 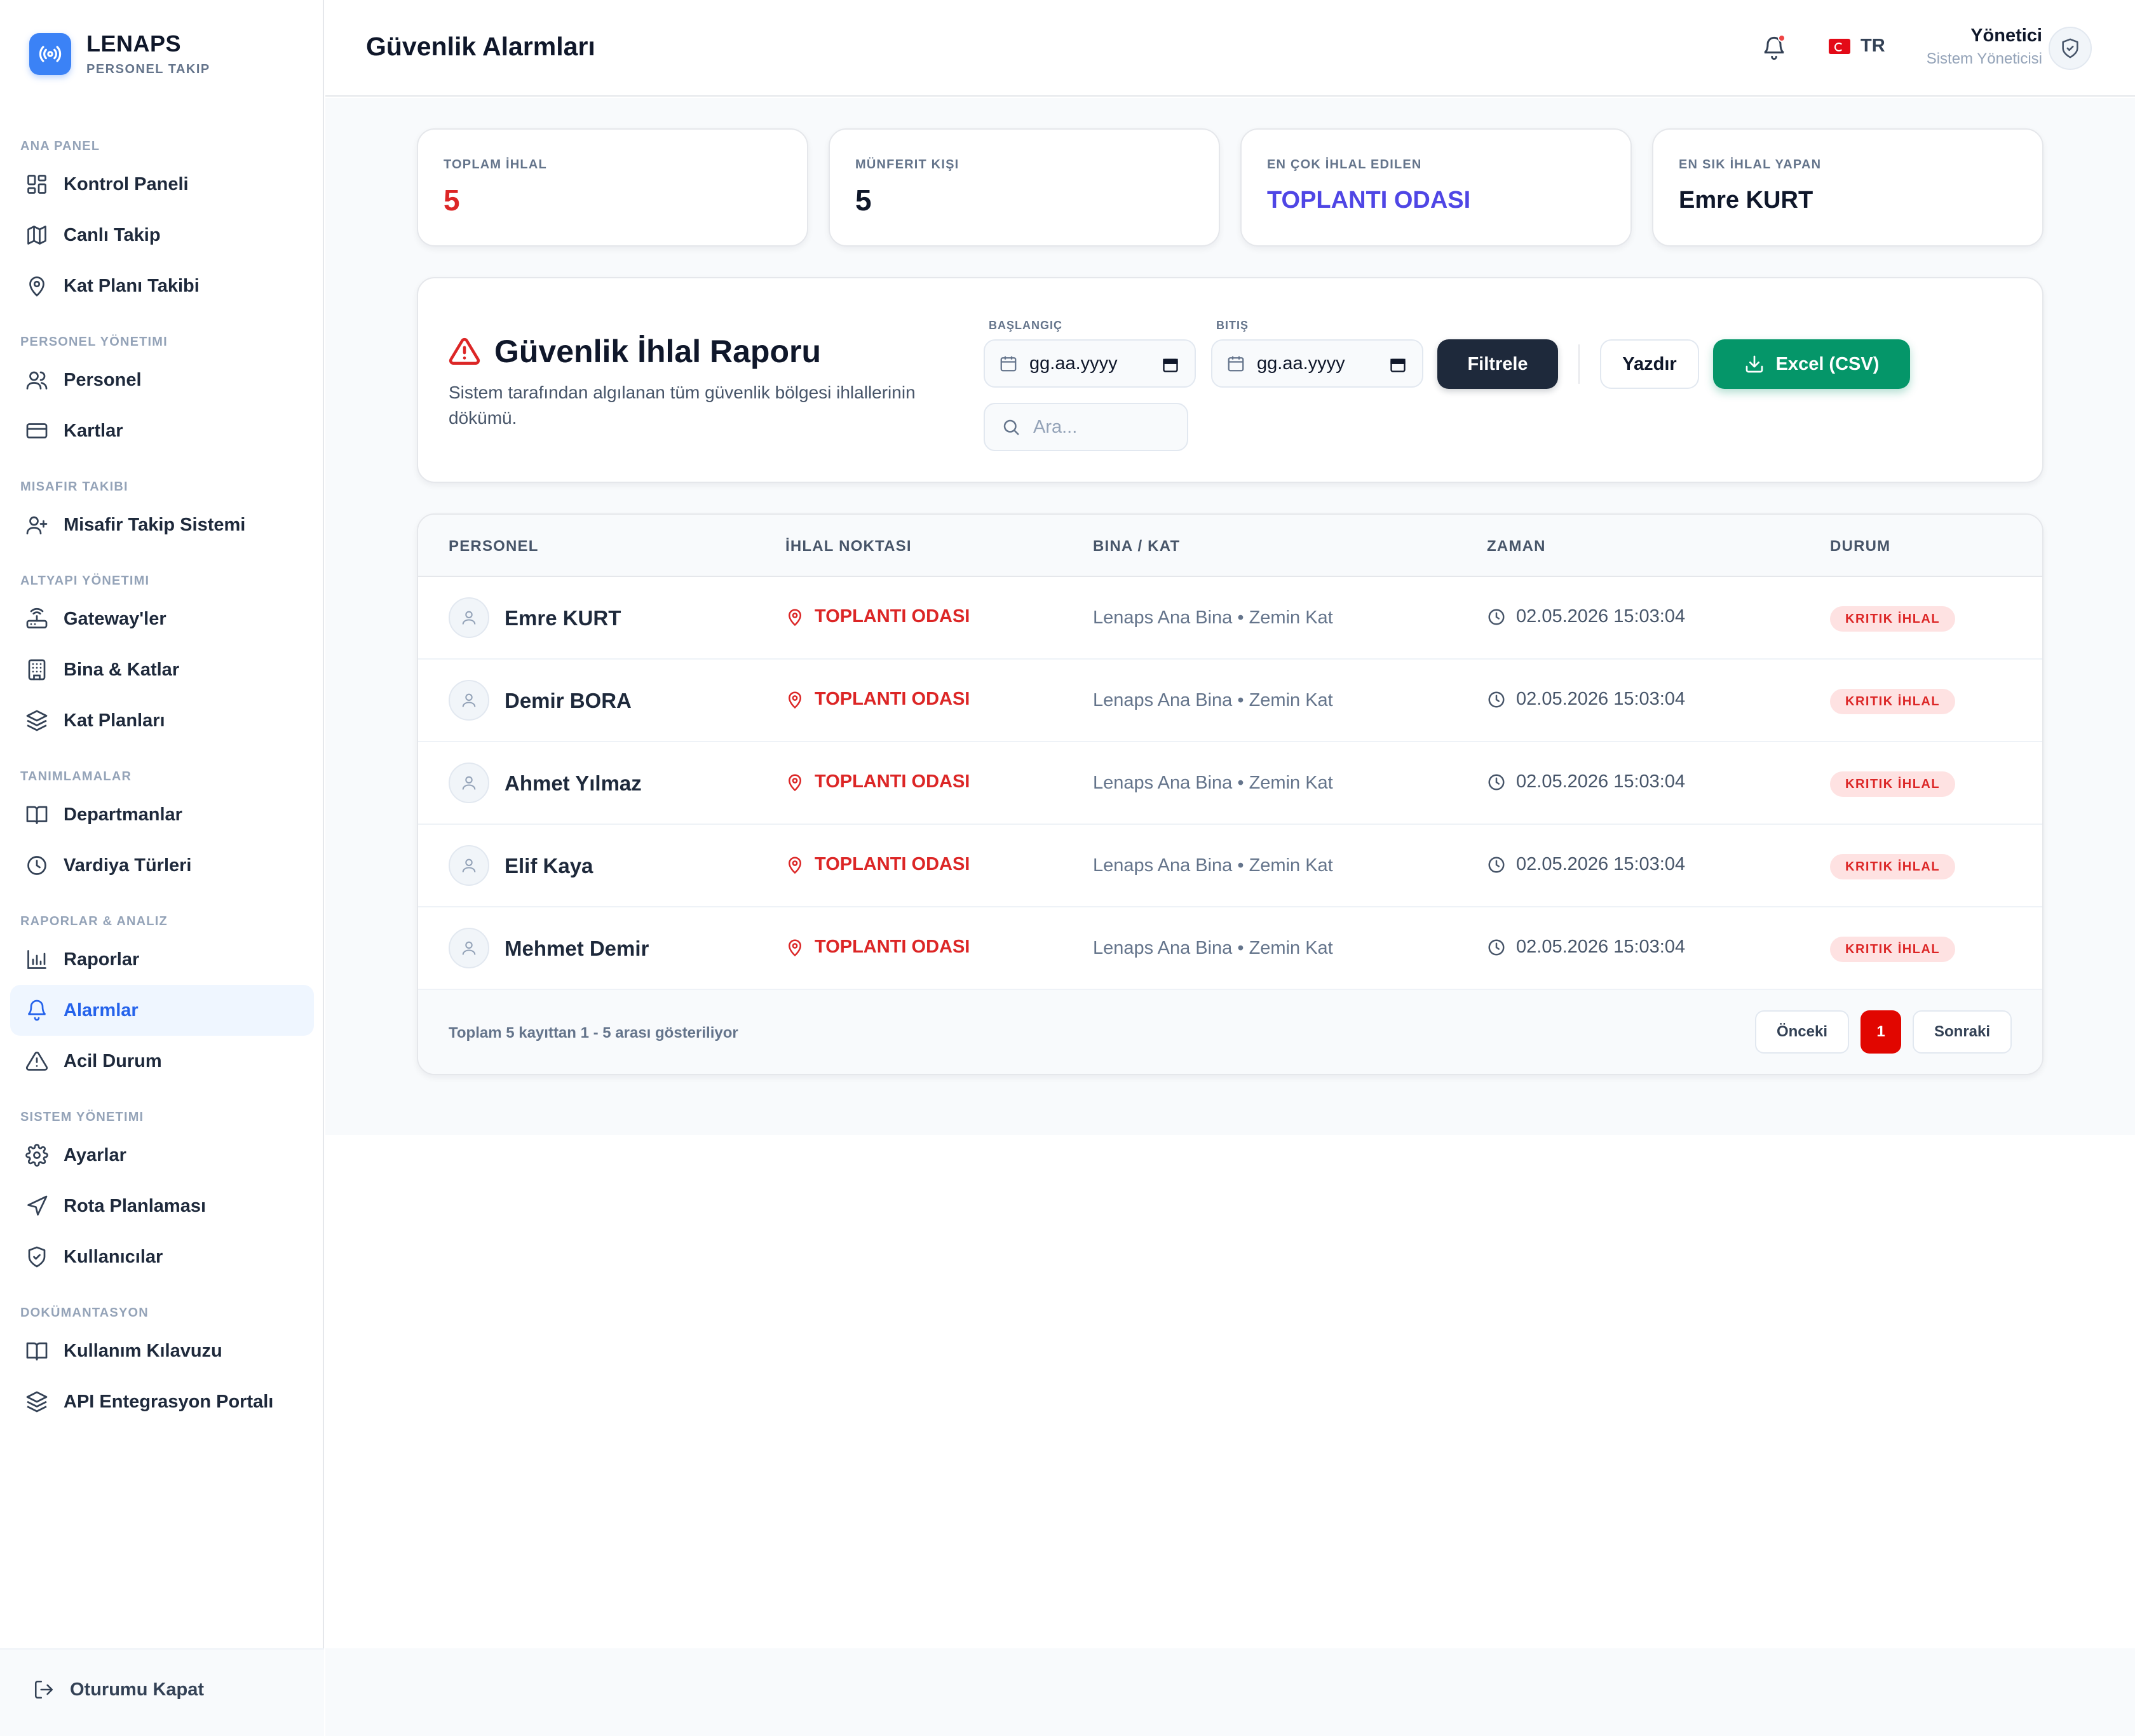 I want to click on sidebar-item-vardiya-turleri: Vardiya Türleri, so click(x=162, y=865).